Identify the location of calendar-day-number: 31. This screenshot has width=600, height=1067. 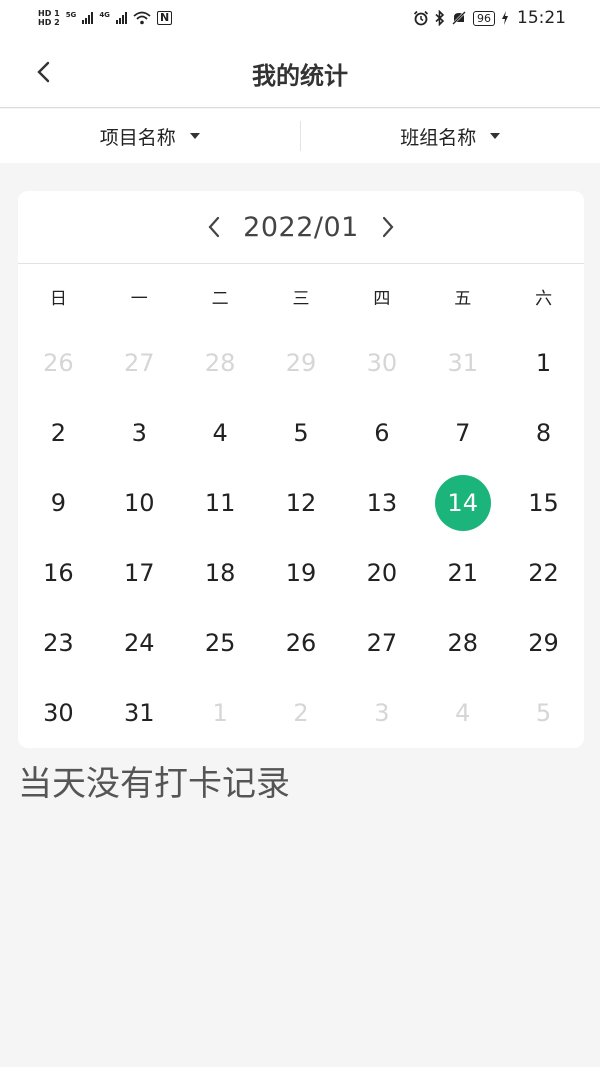
(139, 713).